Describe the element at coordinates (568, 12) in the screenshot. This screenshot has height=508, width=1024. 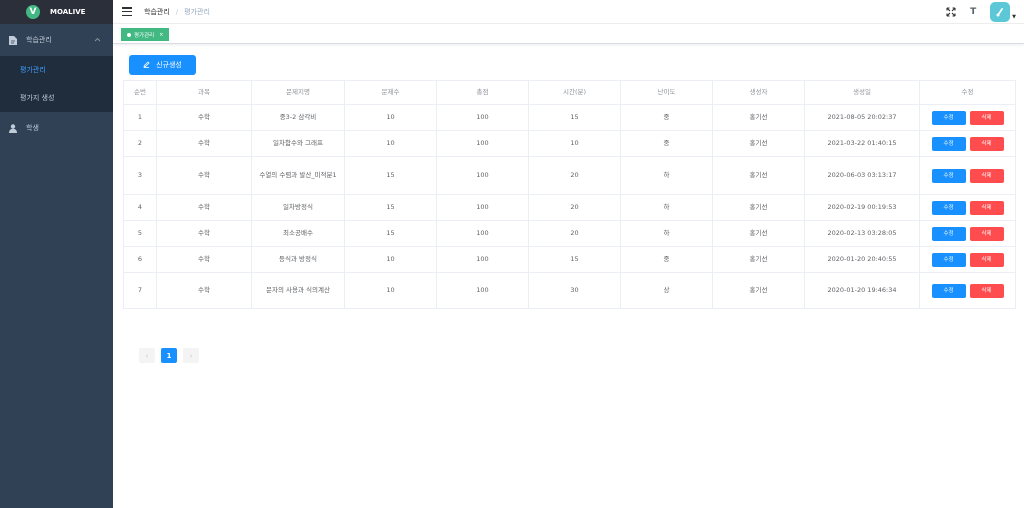
I see `navbar: 학습관리 / 평가관리 T ▼` at that location.